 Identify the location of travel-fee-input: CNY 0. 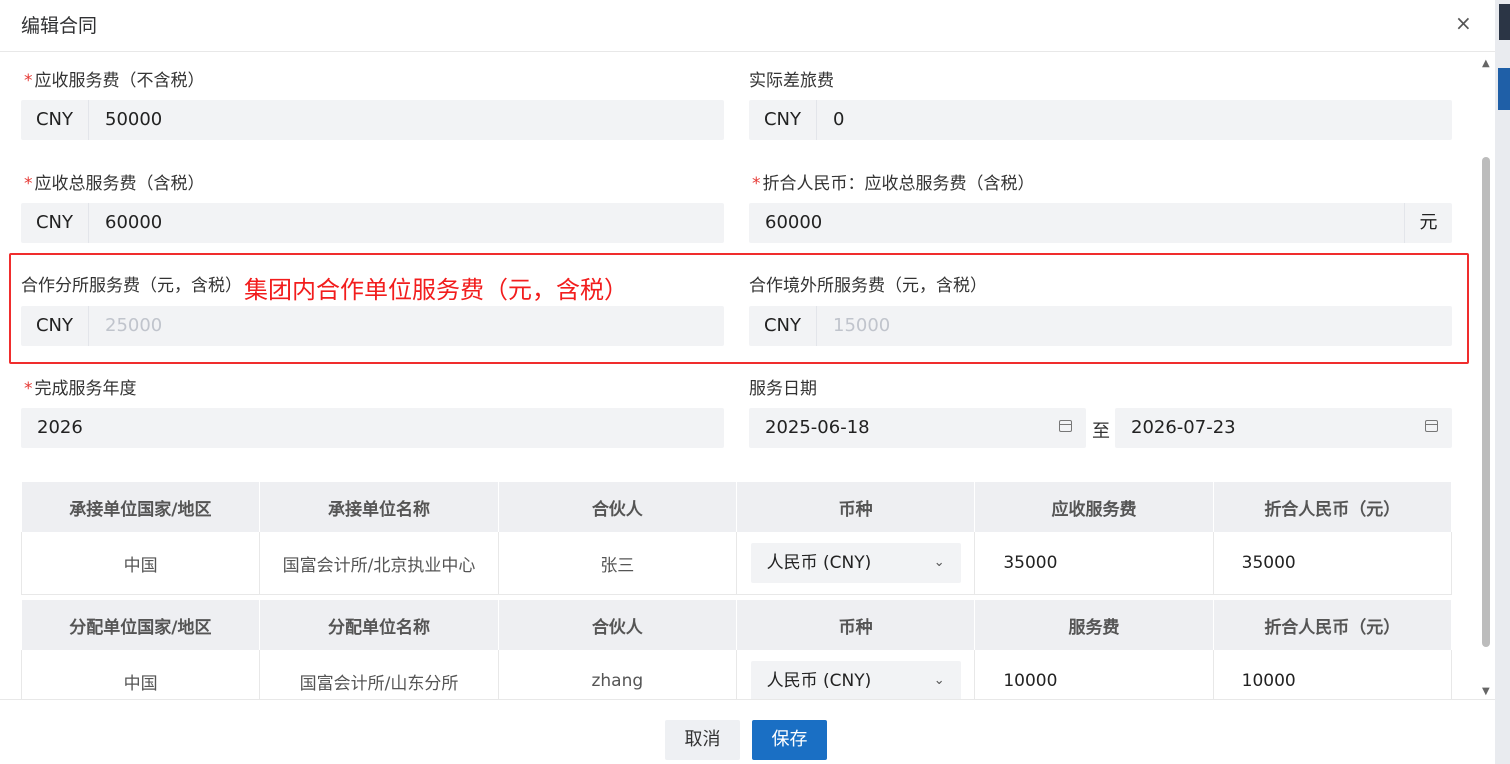
(1100, 120).